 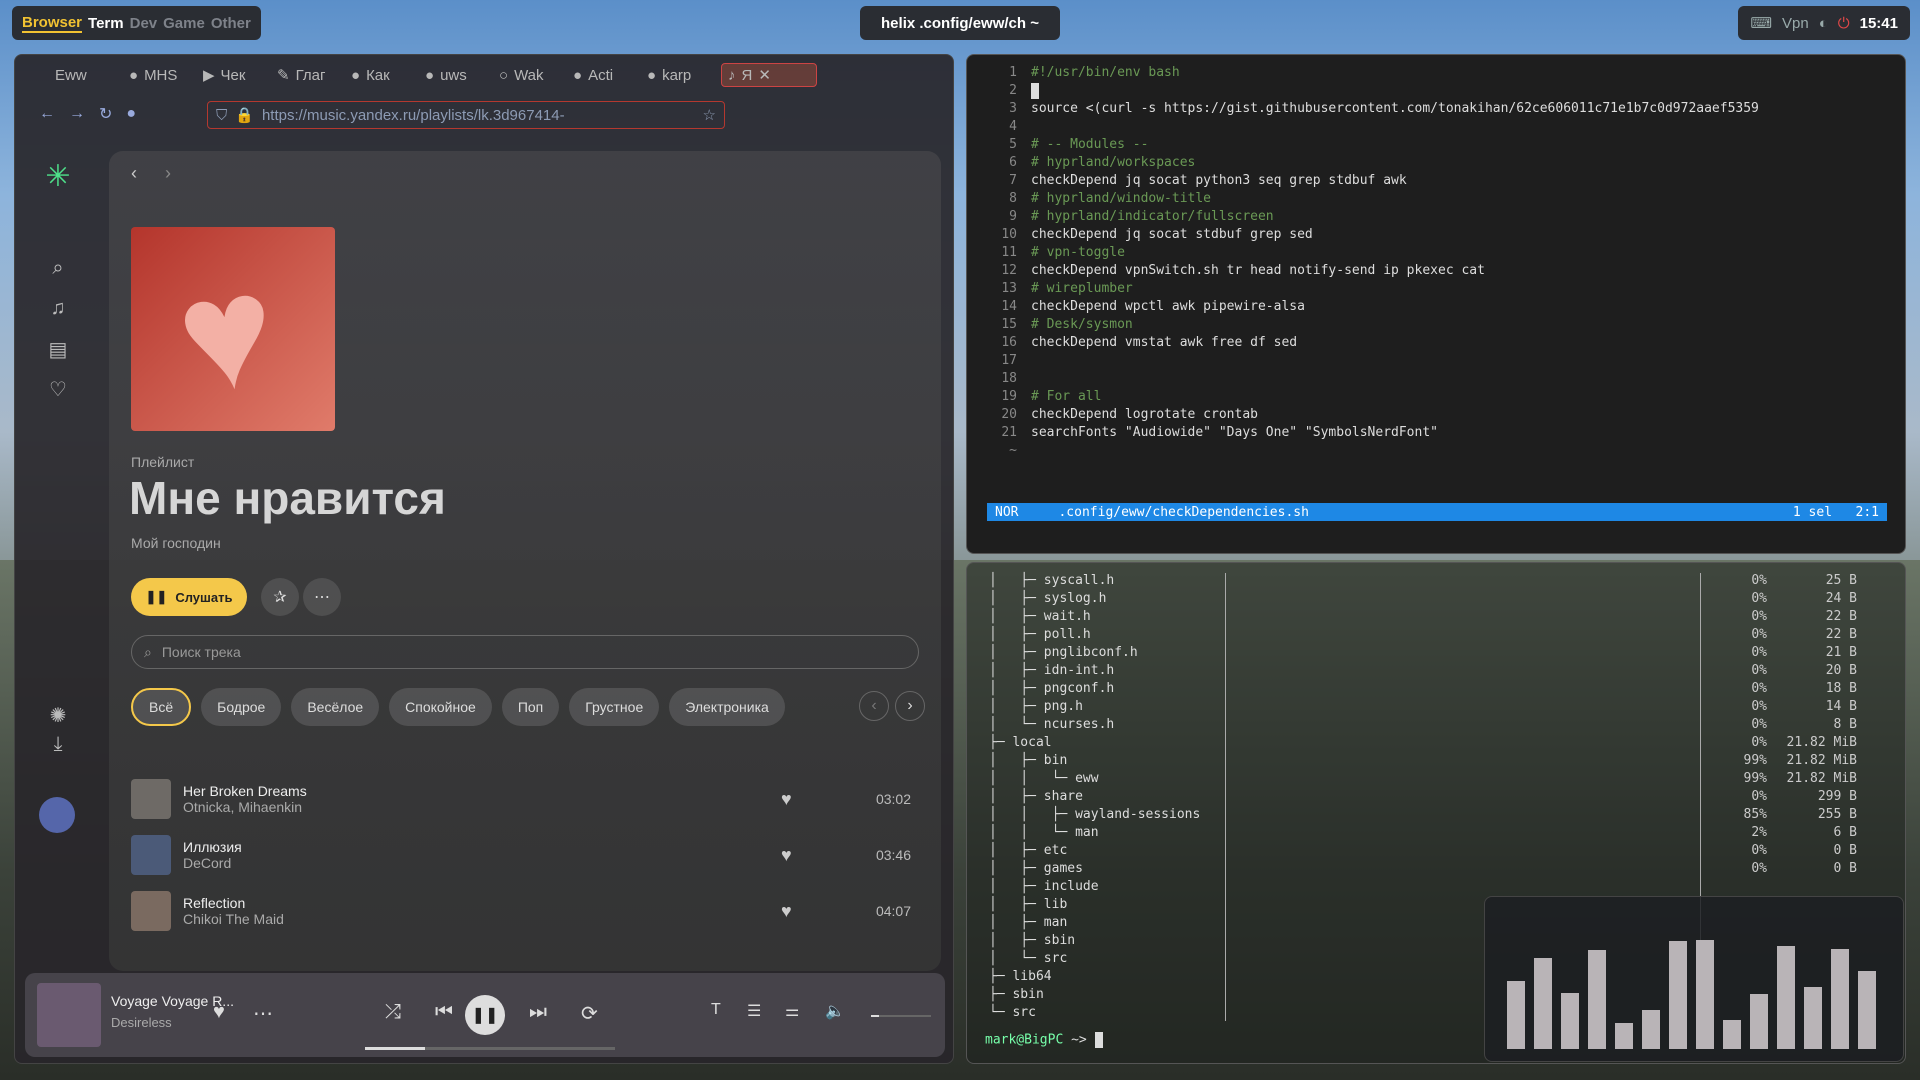 What do you see at coordinates (280, 597) in the screenshot?
I see `pin-button: ✰` at bounding box center [280, 597].